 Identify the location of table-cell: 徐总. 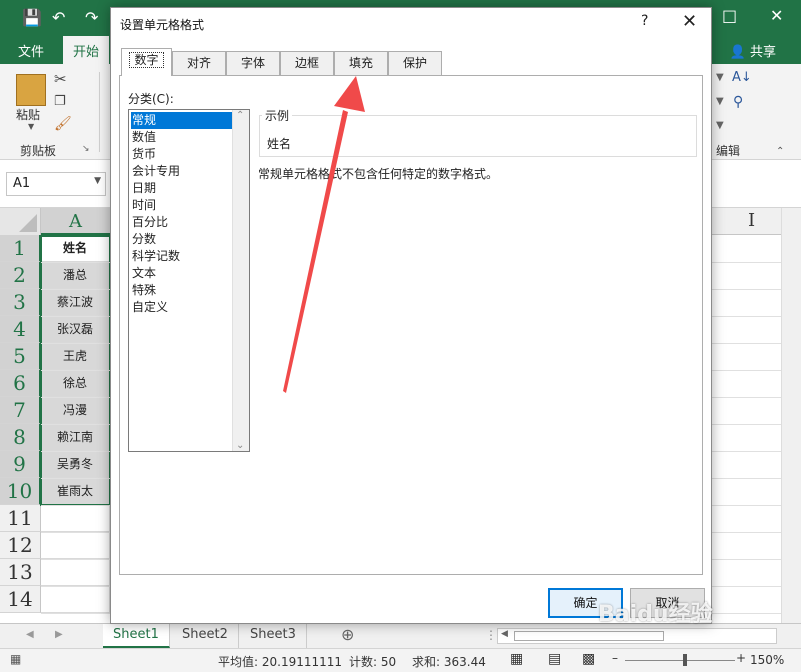
(75, 383).